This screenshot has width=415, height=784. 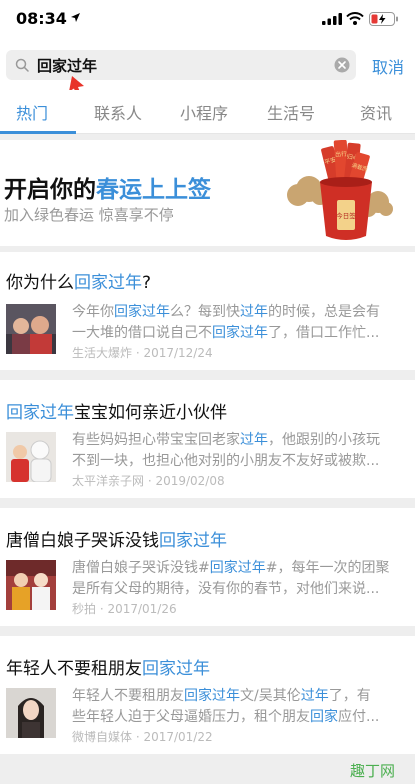 I want to click on clear-icon, so click(x=342, y=65).